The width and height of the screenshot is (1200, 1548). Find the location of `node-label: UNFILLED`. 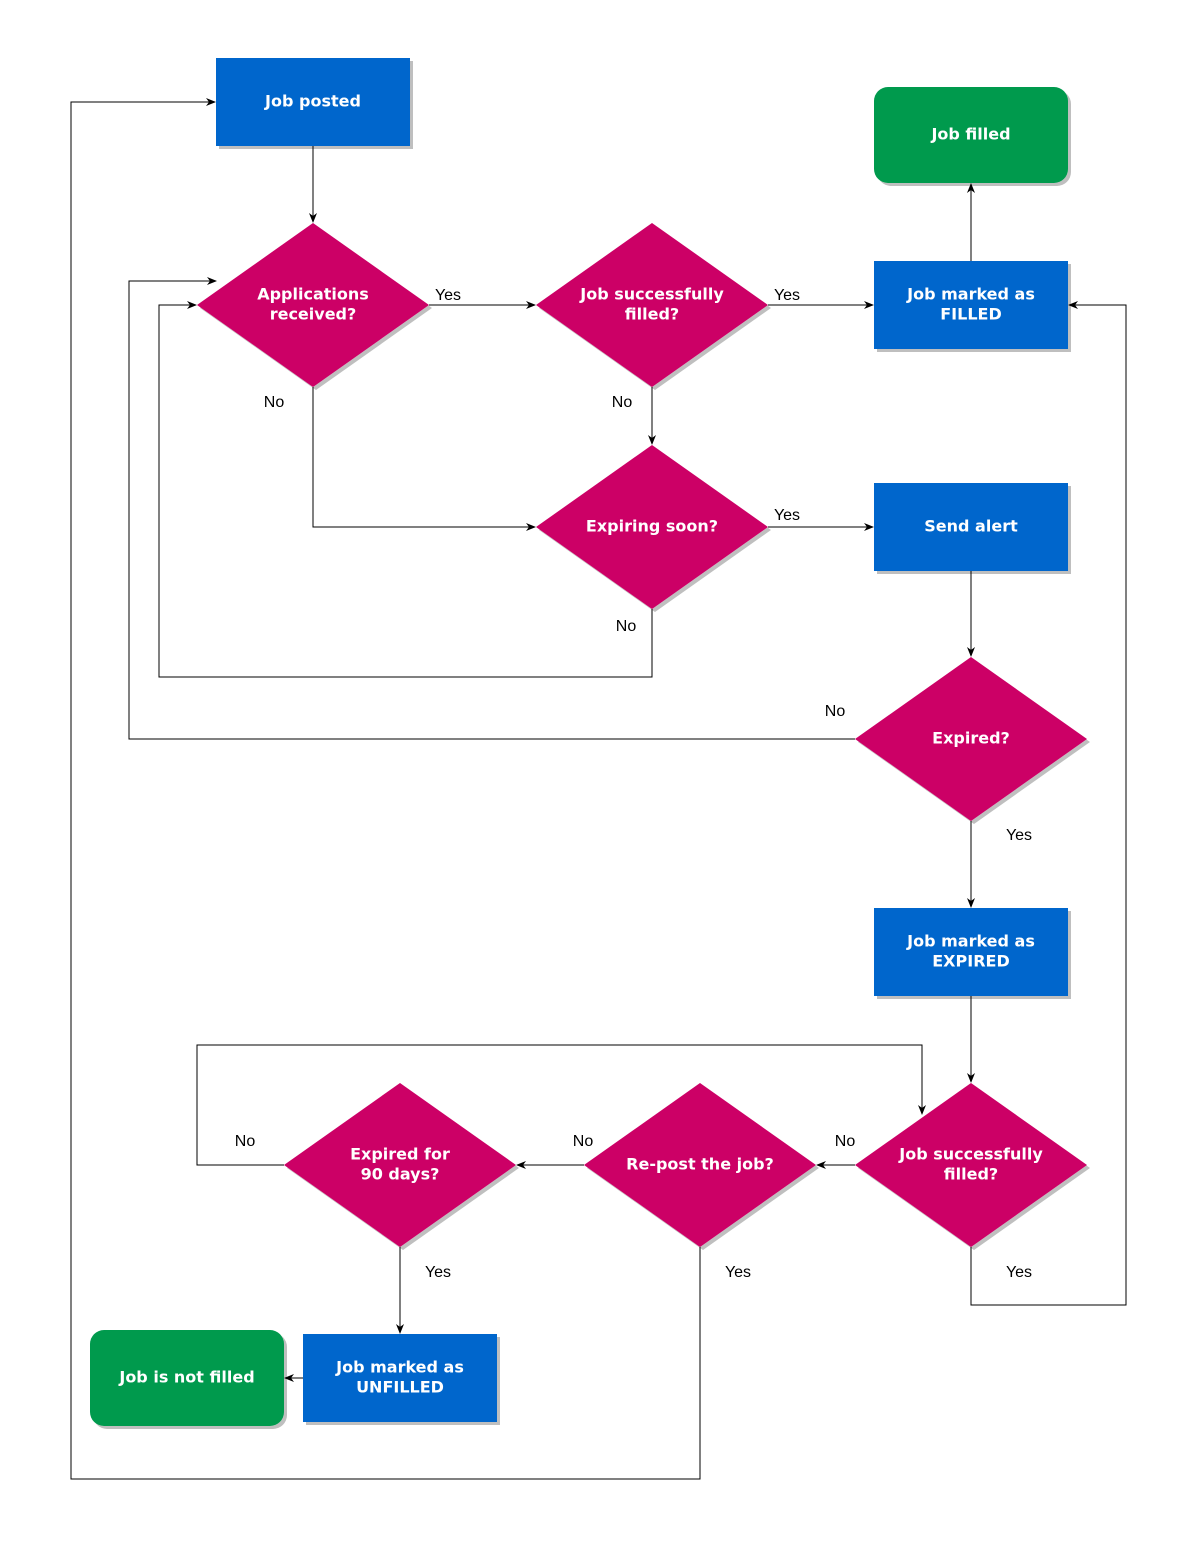

node-label: UNFILLED is located at coordinates (400, 1387).